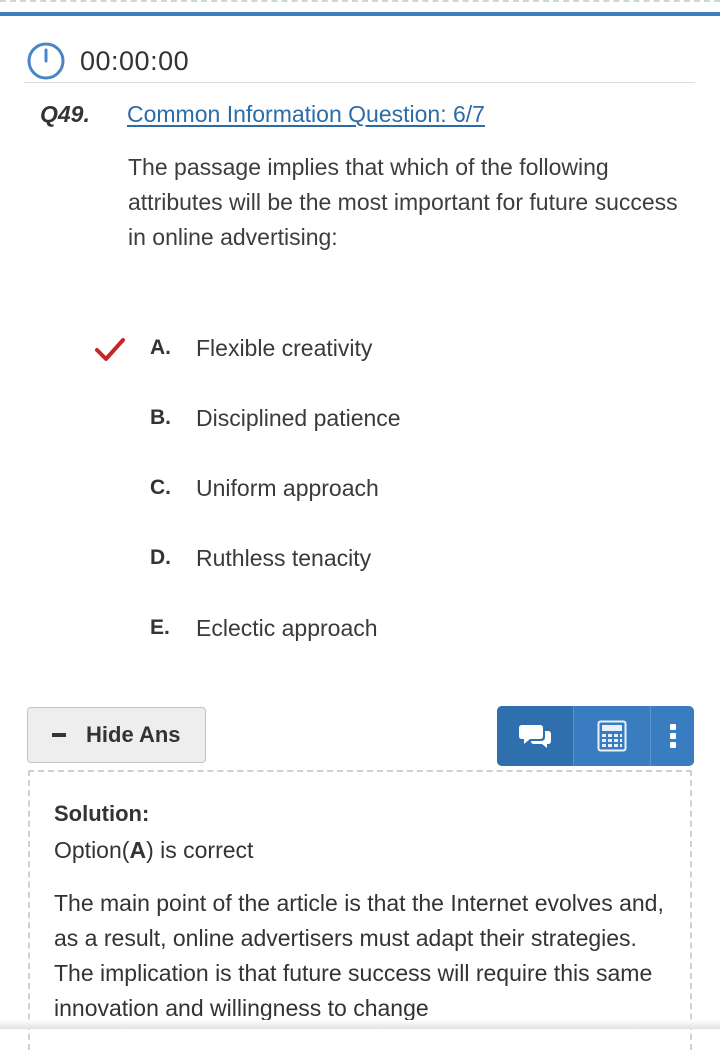 The height and width of the screenshot is (1050, 720). Describe the element at coordinates (133, 734) in the screenshot. I see `hide-answer-label: Hide Ans` at that location.